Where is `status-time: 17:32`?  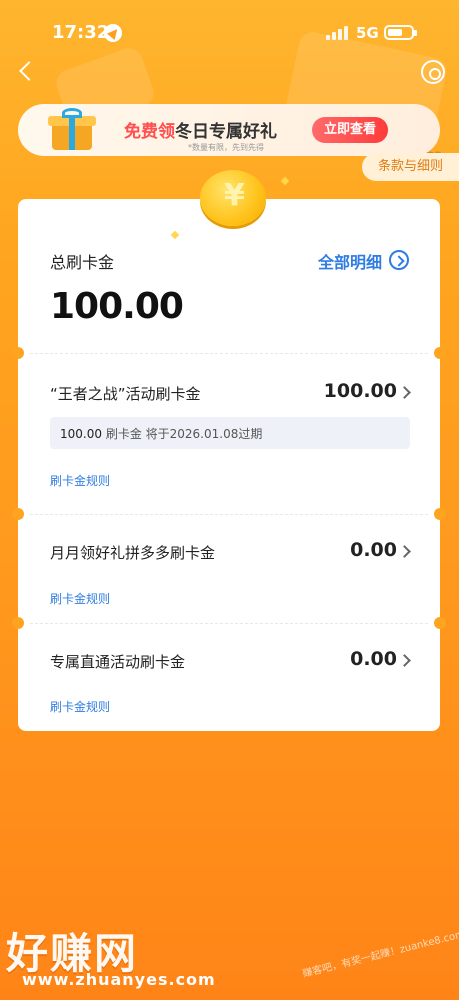
status-time: 17:32 is located at coordinates (81, 32).